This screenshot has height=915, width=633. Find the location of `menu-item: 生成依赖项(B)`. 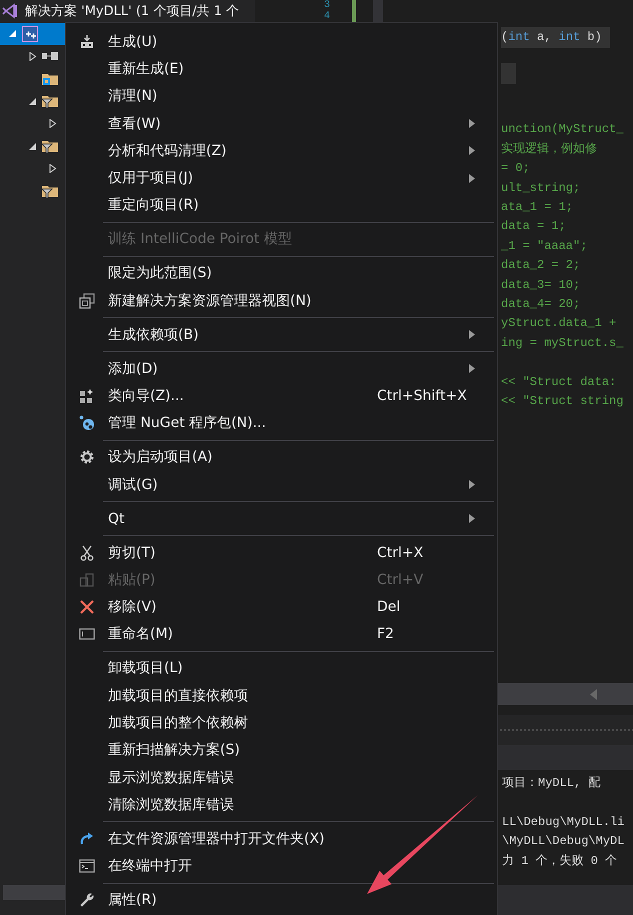

menu-item: 生成依赖项(B) is located at coordinates (281, 334).